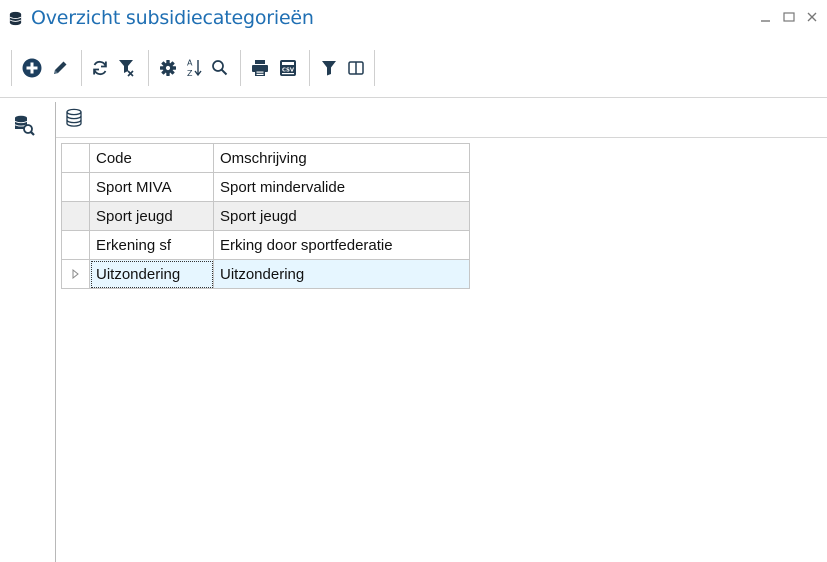  Describe the element at coordinates (766, 17) in the screenshot. I see `minimize-button` at that location.